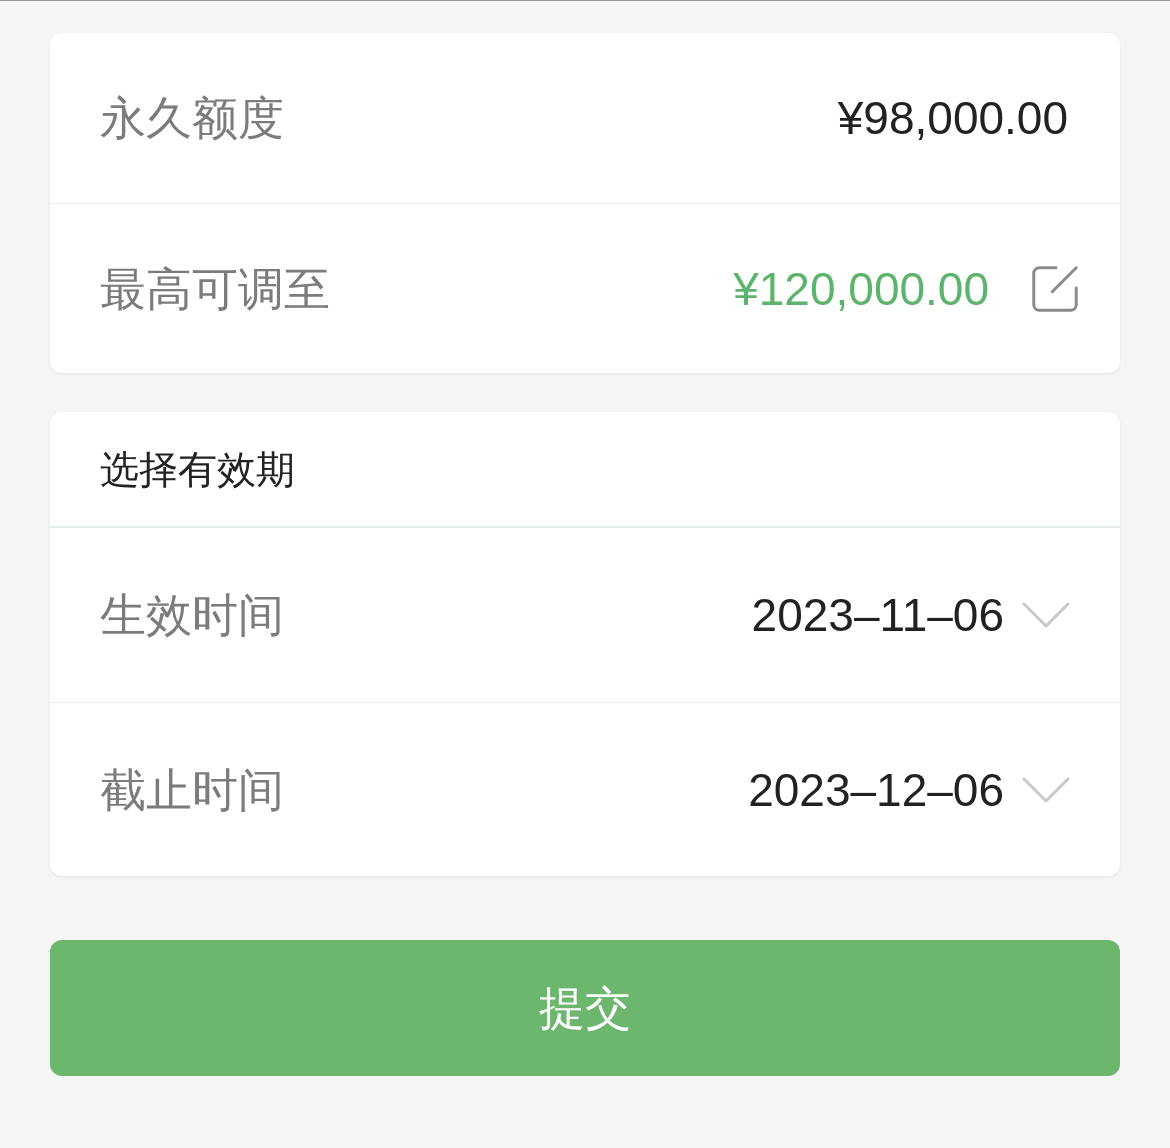 This screenshot has width=1170, height=1148. Describe the element at coordinates (1055, 288) in the screenshot. I see `edit-icon` at that location.